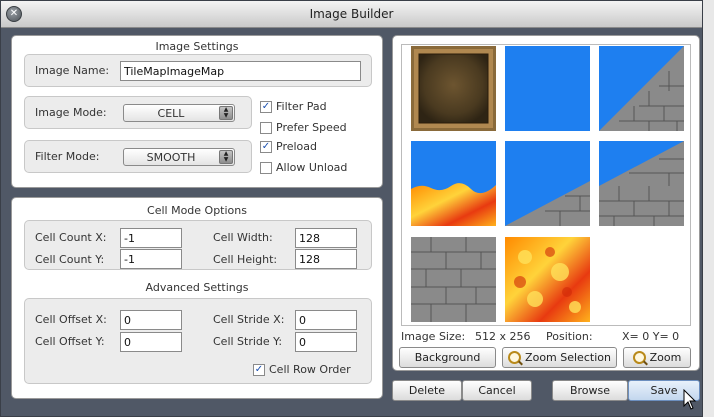 The width and height of the screenshot is (714, 417). Describe the element at coordinates (197, 287) in the screenshot. I see `advanced-settings-title: Advanced Settings` at that location.